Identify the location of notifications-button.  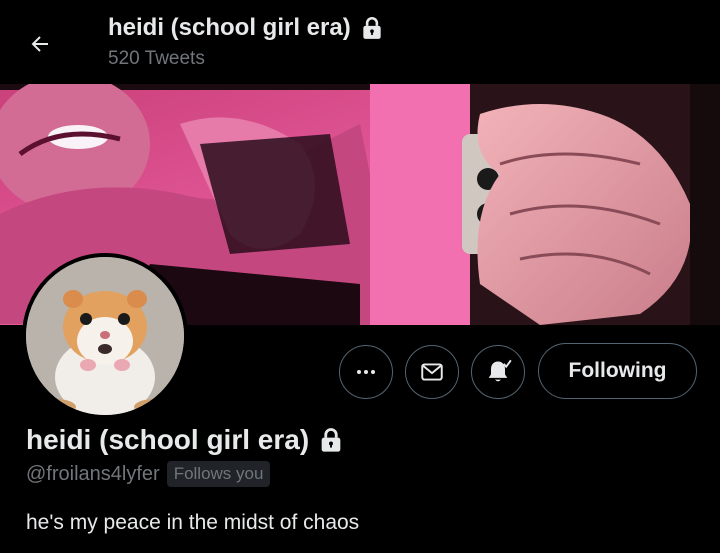
(498, 372).